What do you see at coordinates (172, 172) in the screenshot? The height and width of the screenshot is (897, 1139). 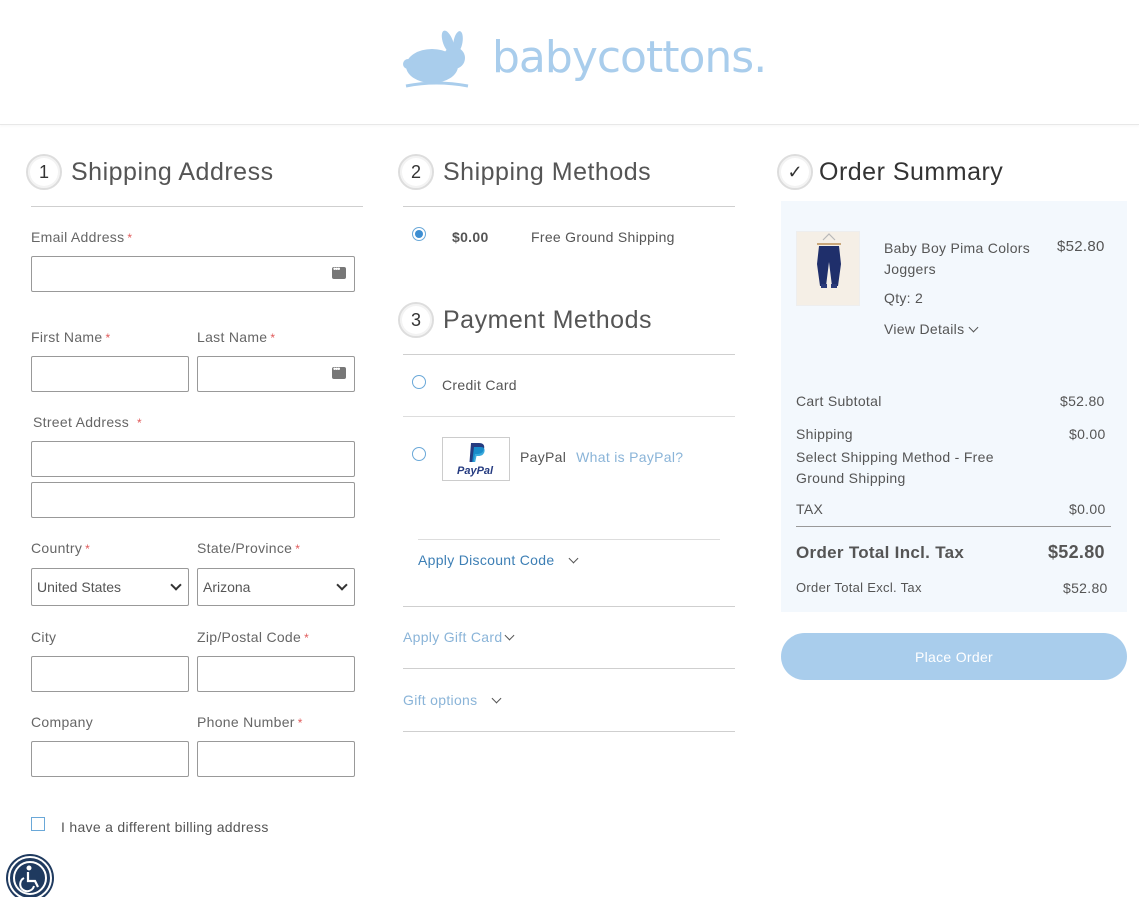 I see `shipping-address-title: Shipping Address` at bounding box center [172, 172].